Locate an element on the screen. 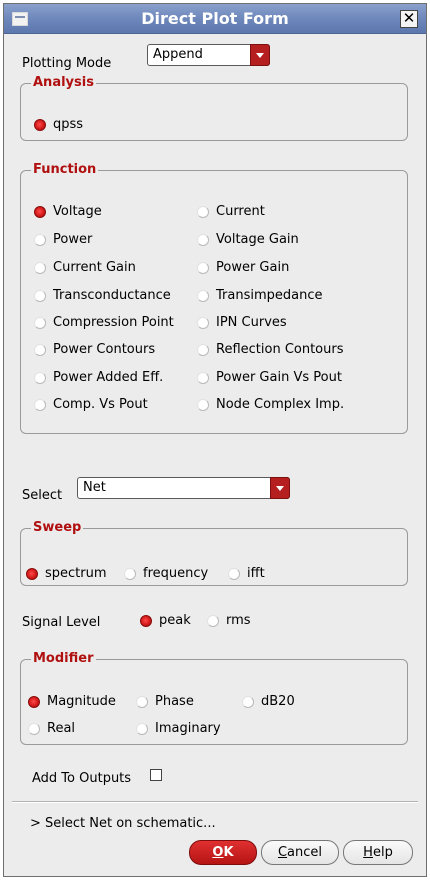 The width and height of the screenshot is (430, 880). radio-function-power-gain-vs-pout: Power Gain Vs Pout is located at coordinates (269, 377).